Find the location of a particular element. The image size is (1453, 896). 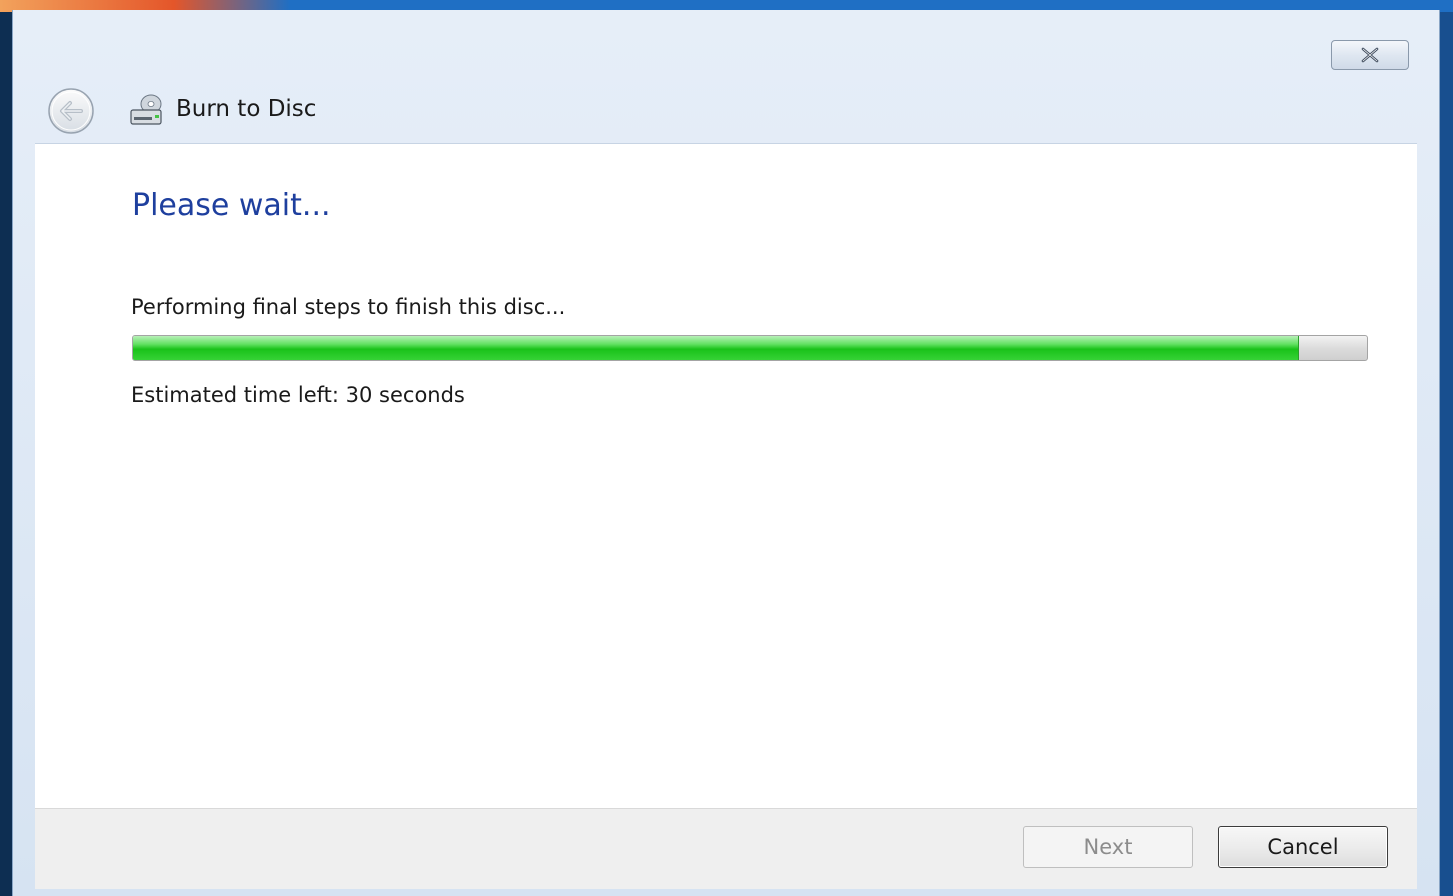

close-icon is located at coordinates (1370, 55).